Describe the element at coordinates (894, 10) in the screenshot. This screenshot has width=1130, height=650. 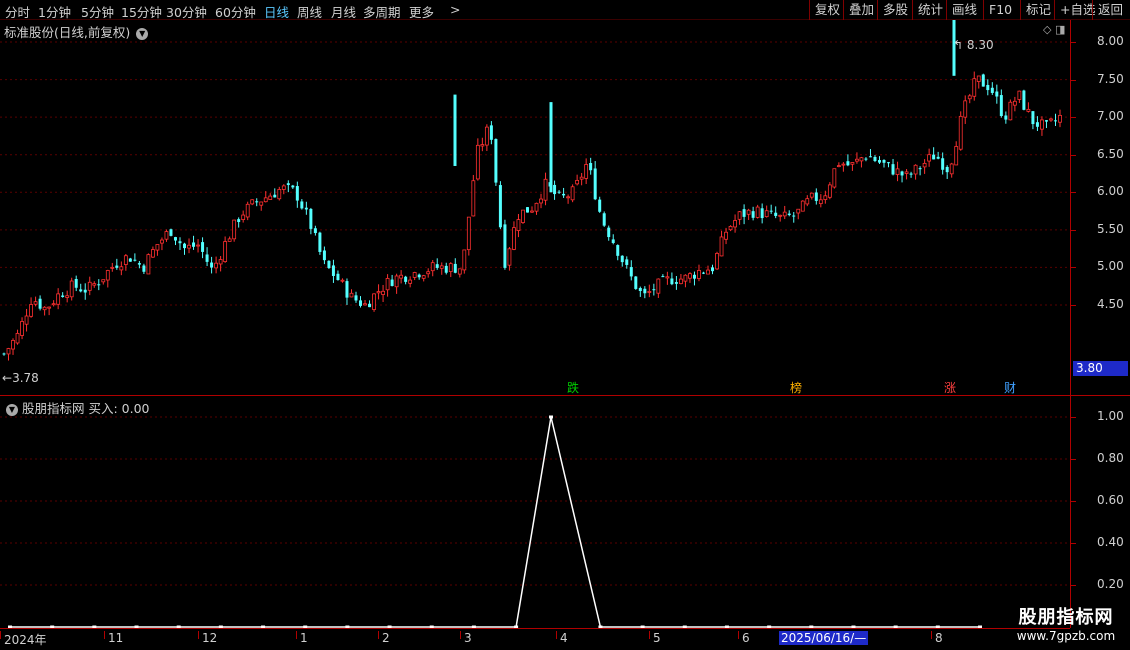
I see `toolbar-button-2: 多股` at that location.